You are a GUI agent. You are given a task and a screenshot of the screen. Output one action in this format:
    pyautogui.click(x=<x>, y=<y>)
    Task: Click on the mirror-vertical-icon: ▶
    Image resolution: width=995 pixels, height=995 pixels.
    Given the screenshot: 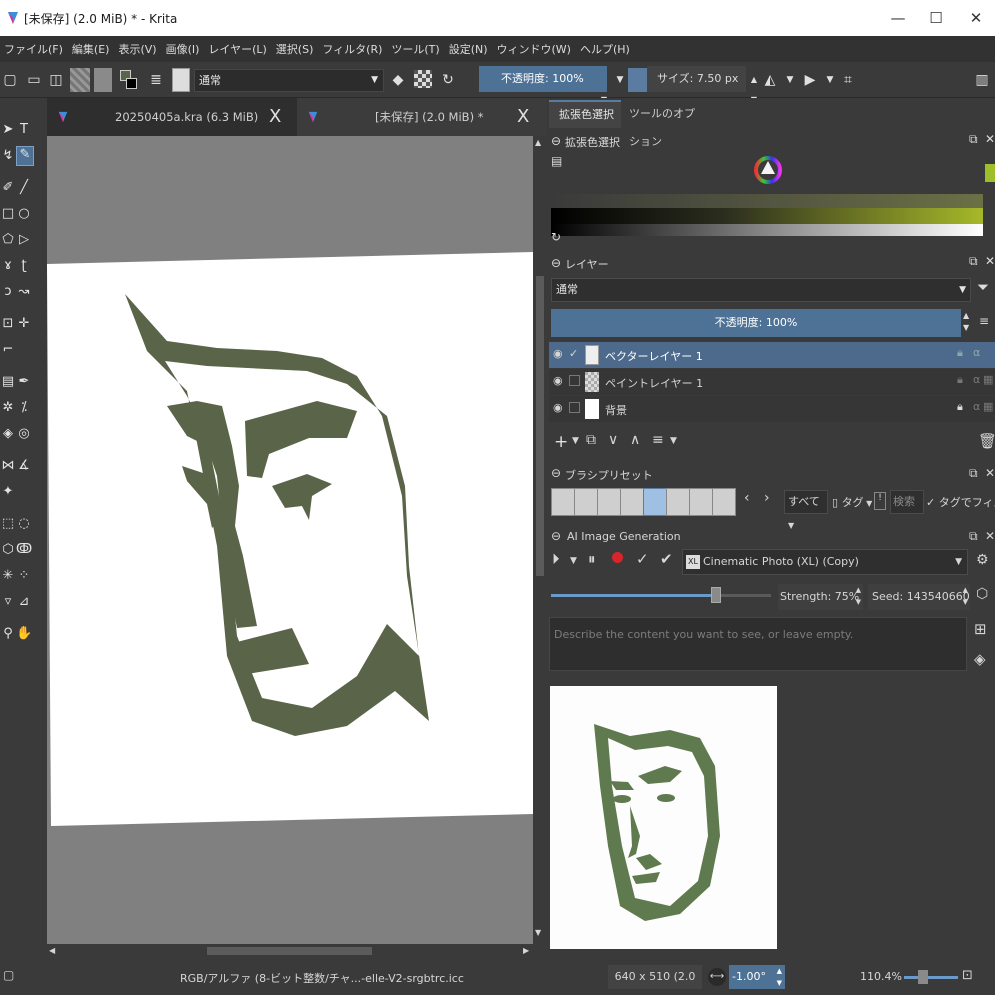 What is the action you would take?
    pyautogui.click(x=810, y=80)
    